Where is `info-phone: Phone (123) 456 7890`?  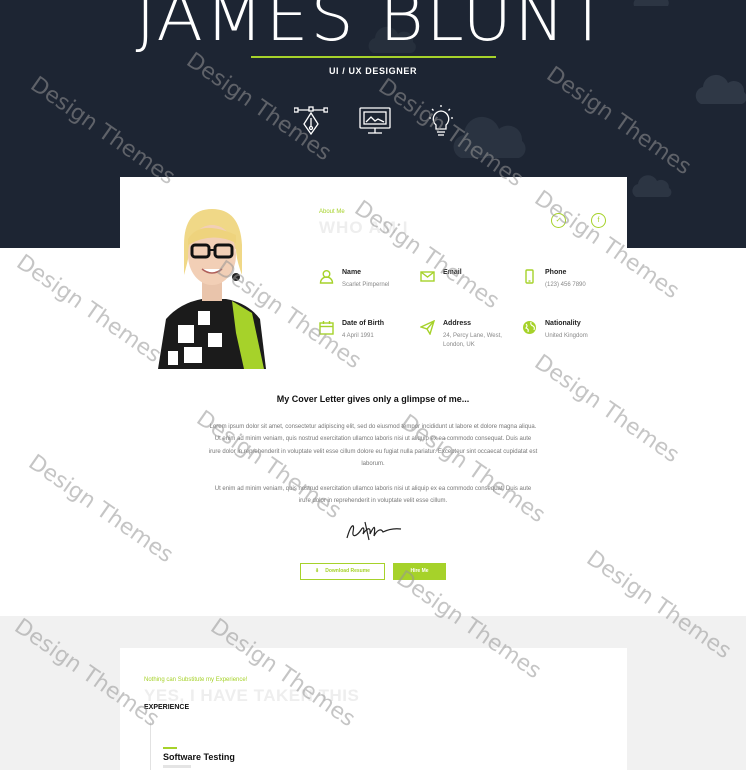
info-phone: Phone (123) 456 7890 is located at coordinates (572, 284).